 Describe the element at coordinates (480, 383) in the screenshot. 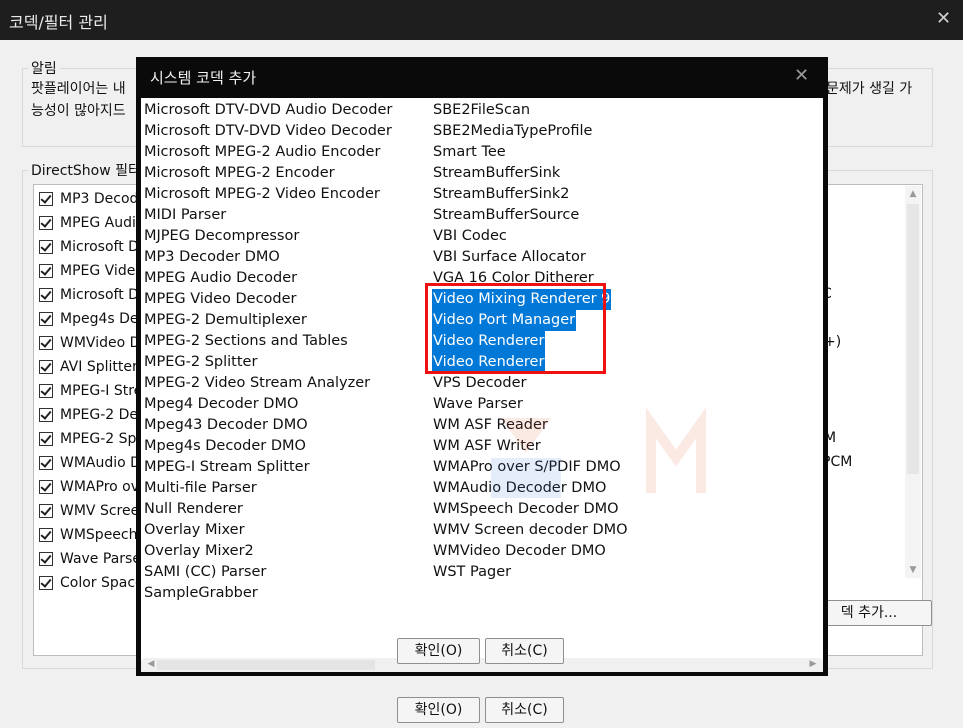

I see `codec-item: VPS Decoder` at that location.